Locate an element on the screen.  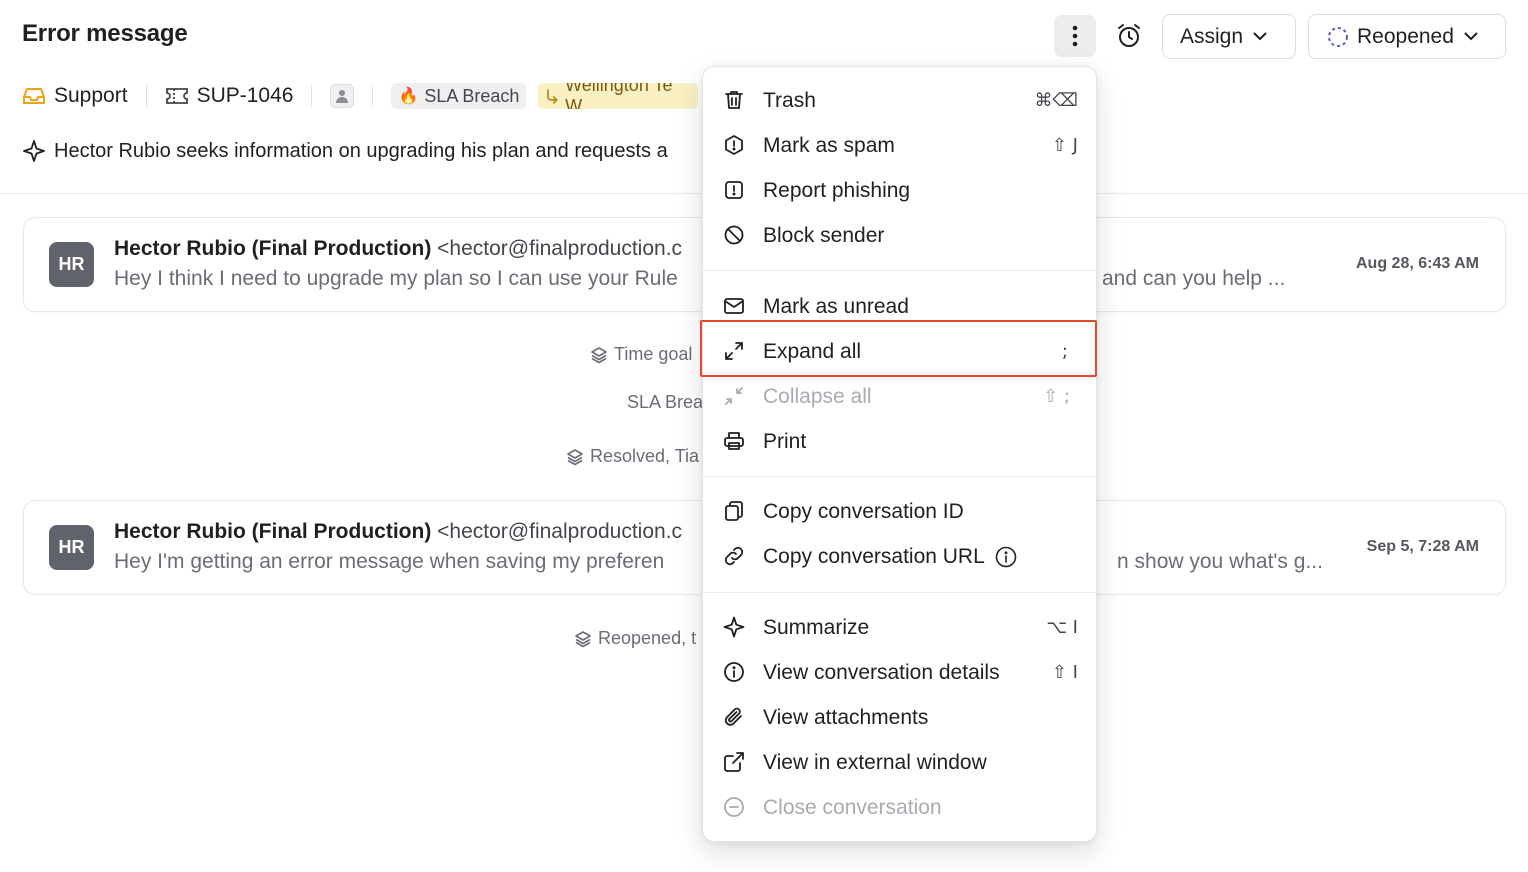
event-text: Time goal is located at coordinates (653, 354).